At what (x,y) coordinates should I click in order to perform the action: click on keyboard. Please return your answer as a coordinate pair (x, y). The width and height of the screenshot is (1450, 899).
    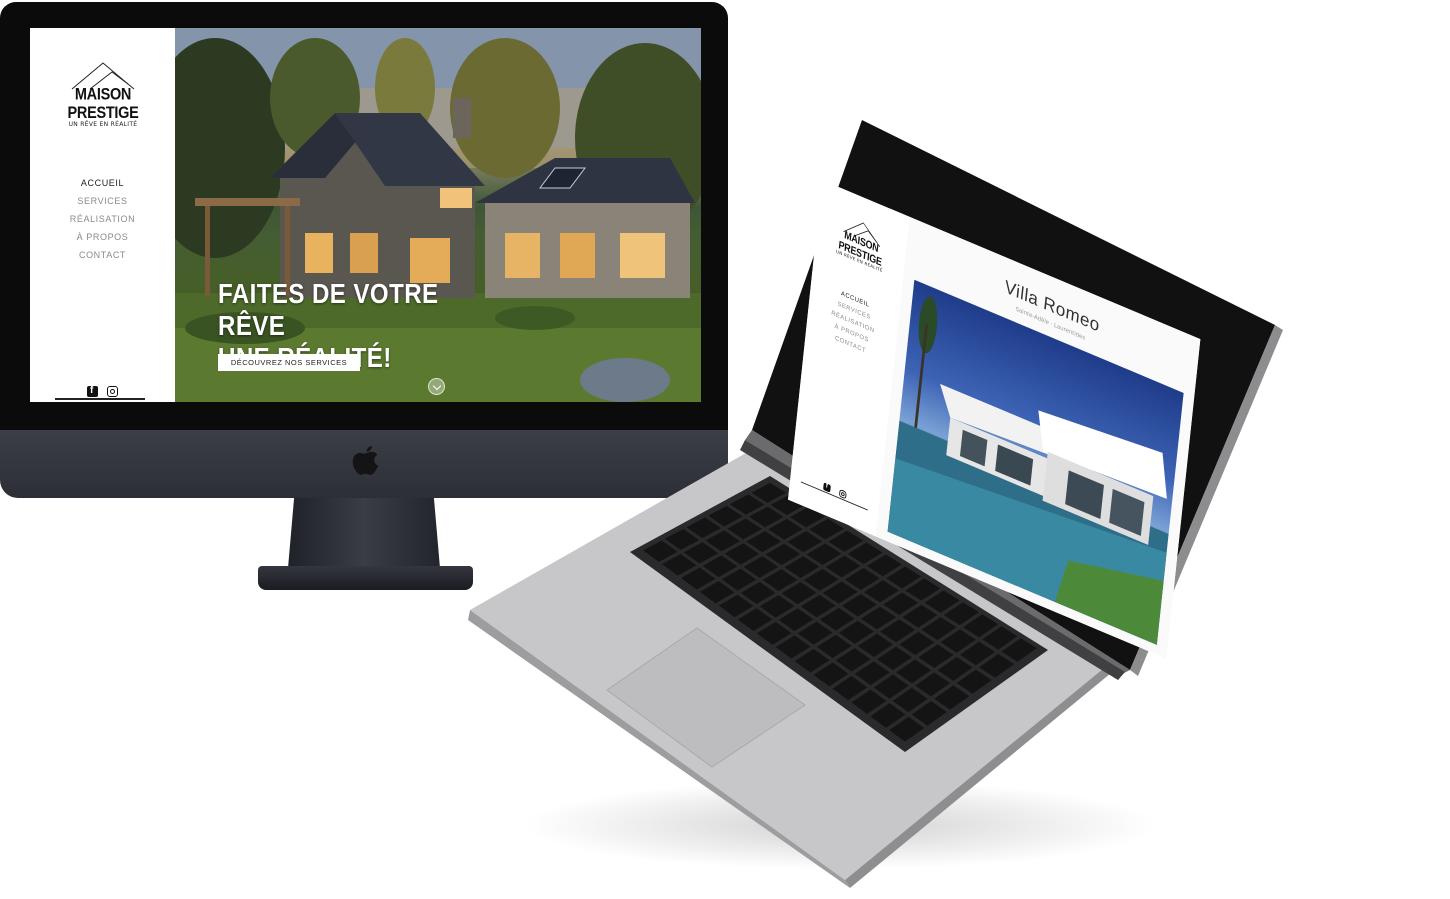
    Looking at the image, I should click on (840, 612).